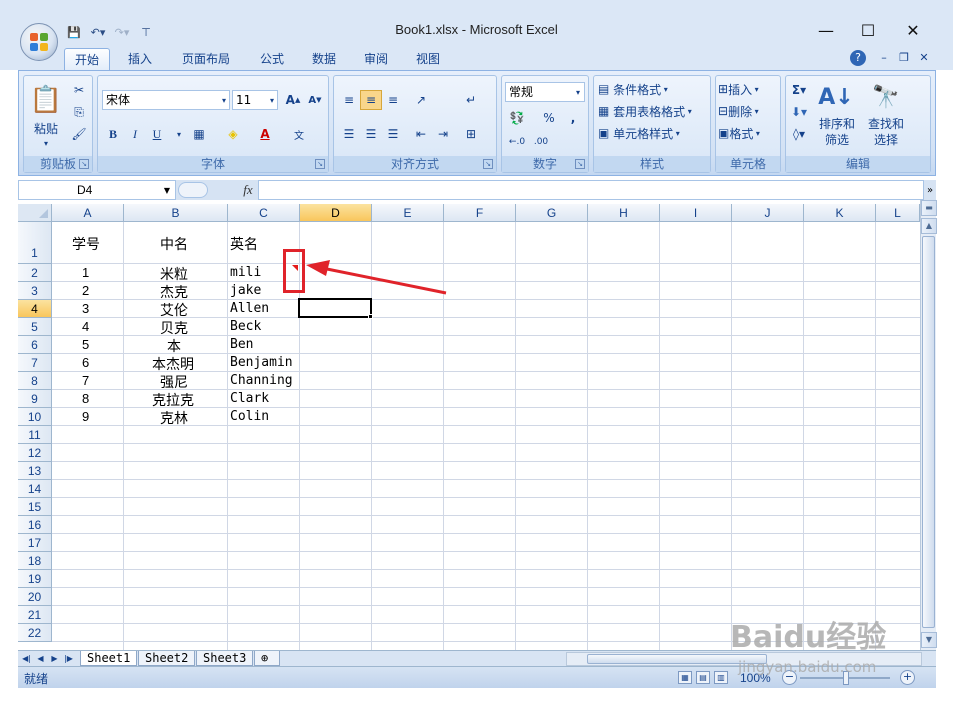 This screenshot has width=953, height=703. Describe the element at coordinates (87, 59) in the screenshot. I see `tab-home: 开始` at that location.